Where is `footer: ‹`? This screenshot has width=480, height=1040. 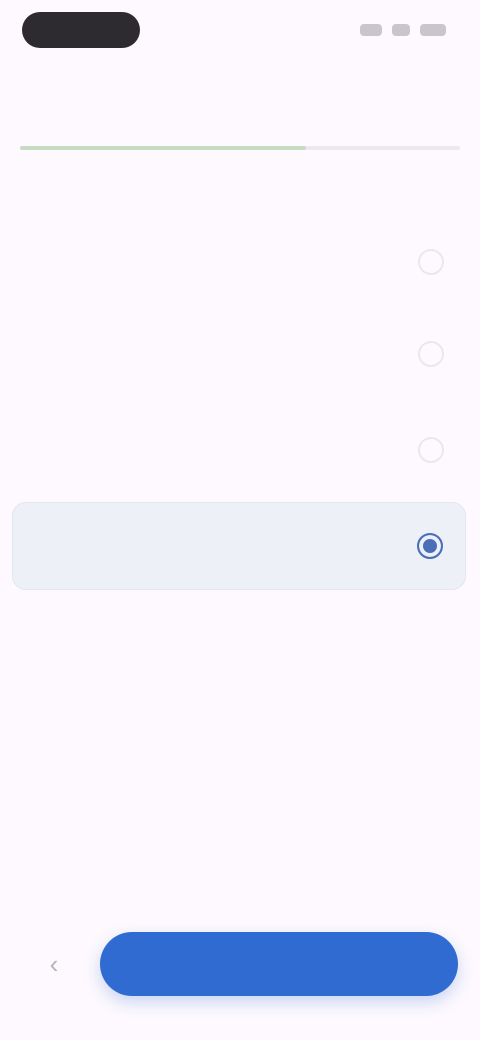 footer: ‹ is located at coordinates (240, 965).